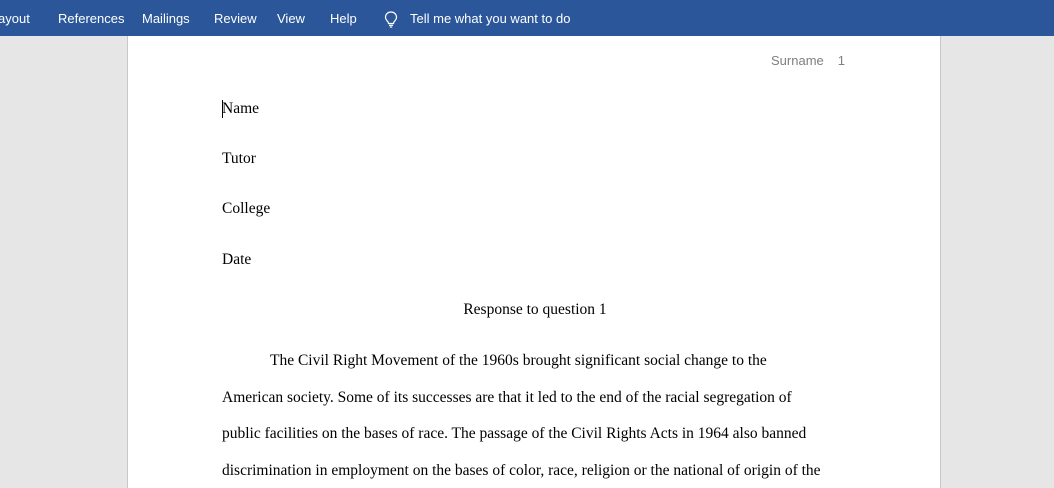 This screenshot has width=1054, height=488. What do you see at coordinates (237, 259) in the screenshot?
I see `date-line: Date` at bounding box center [237, 259].